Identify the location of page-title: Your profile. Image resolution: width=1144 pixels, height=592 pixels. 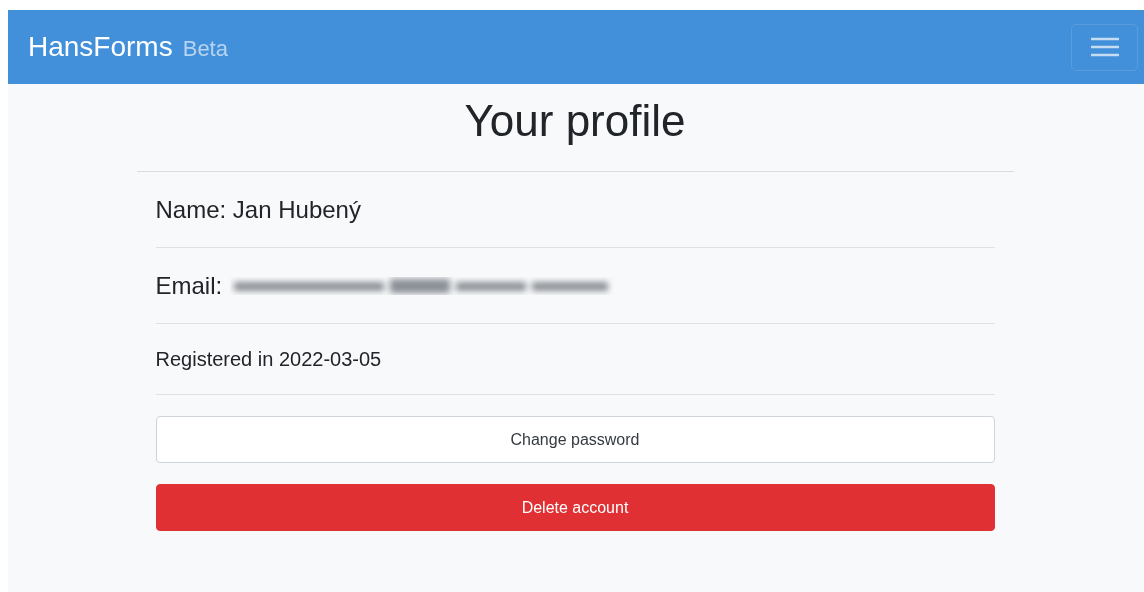
(575, 128).